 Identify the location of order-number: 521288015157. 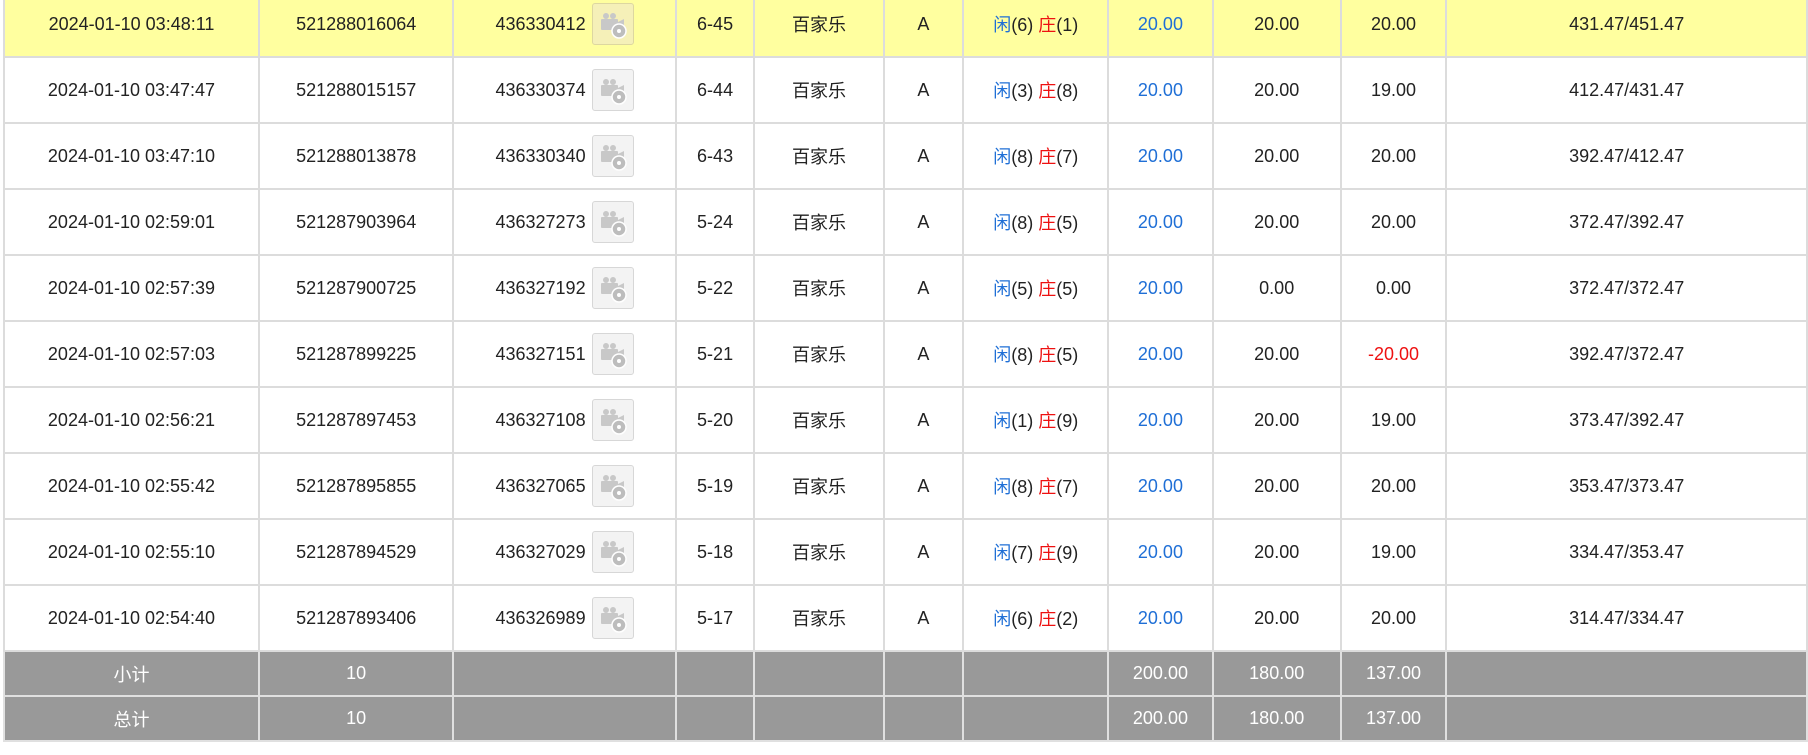
(356, 90).